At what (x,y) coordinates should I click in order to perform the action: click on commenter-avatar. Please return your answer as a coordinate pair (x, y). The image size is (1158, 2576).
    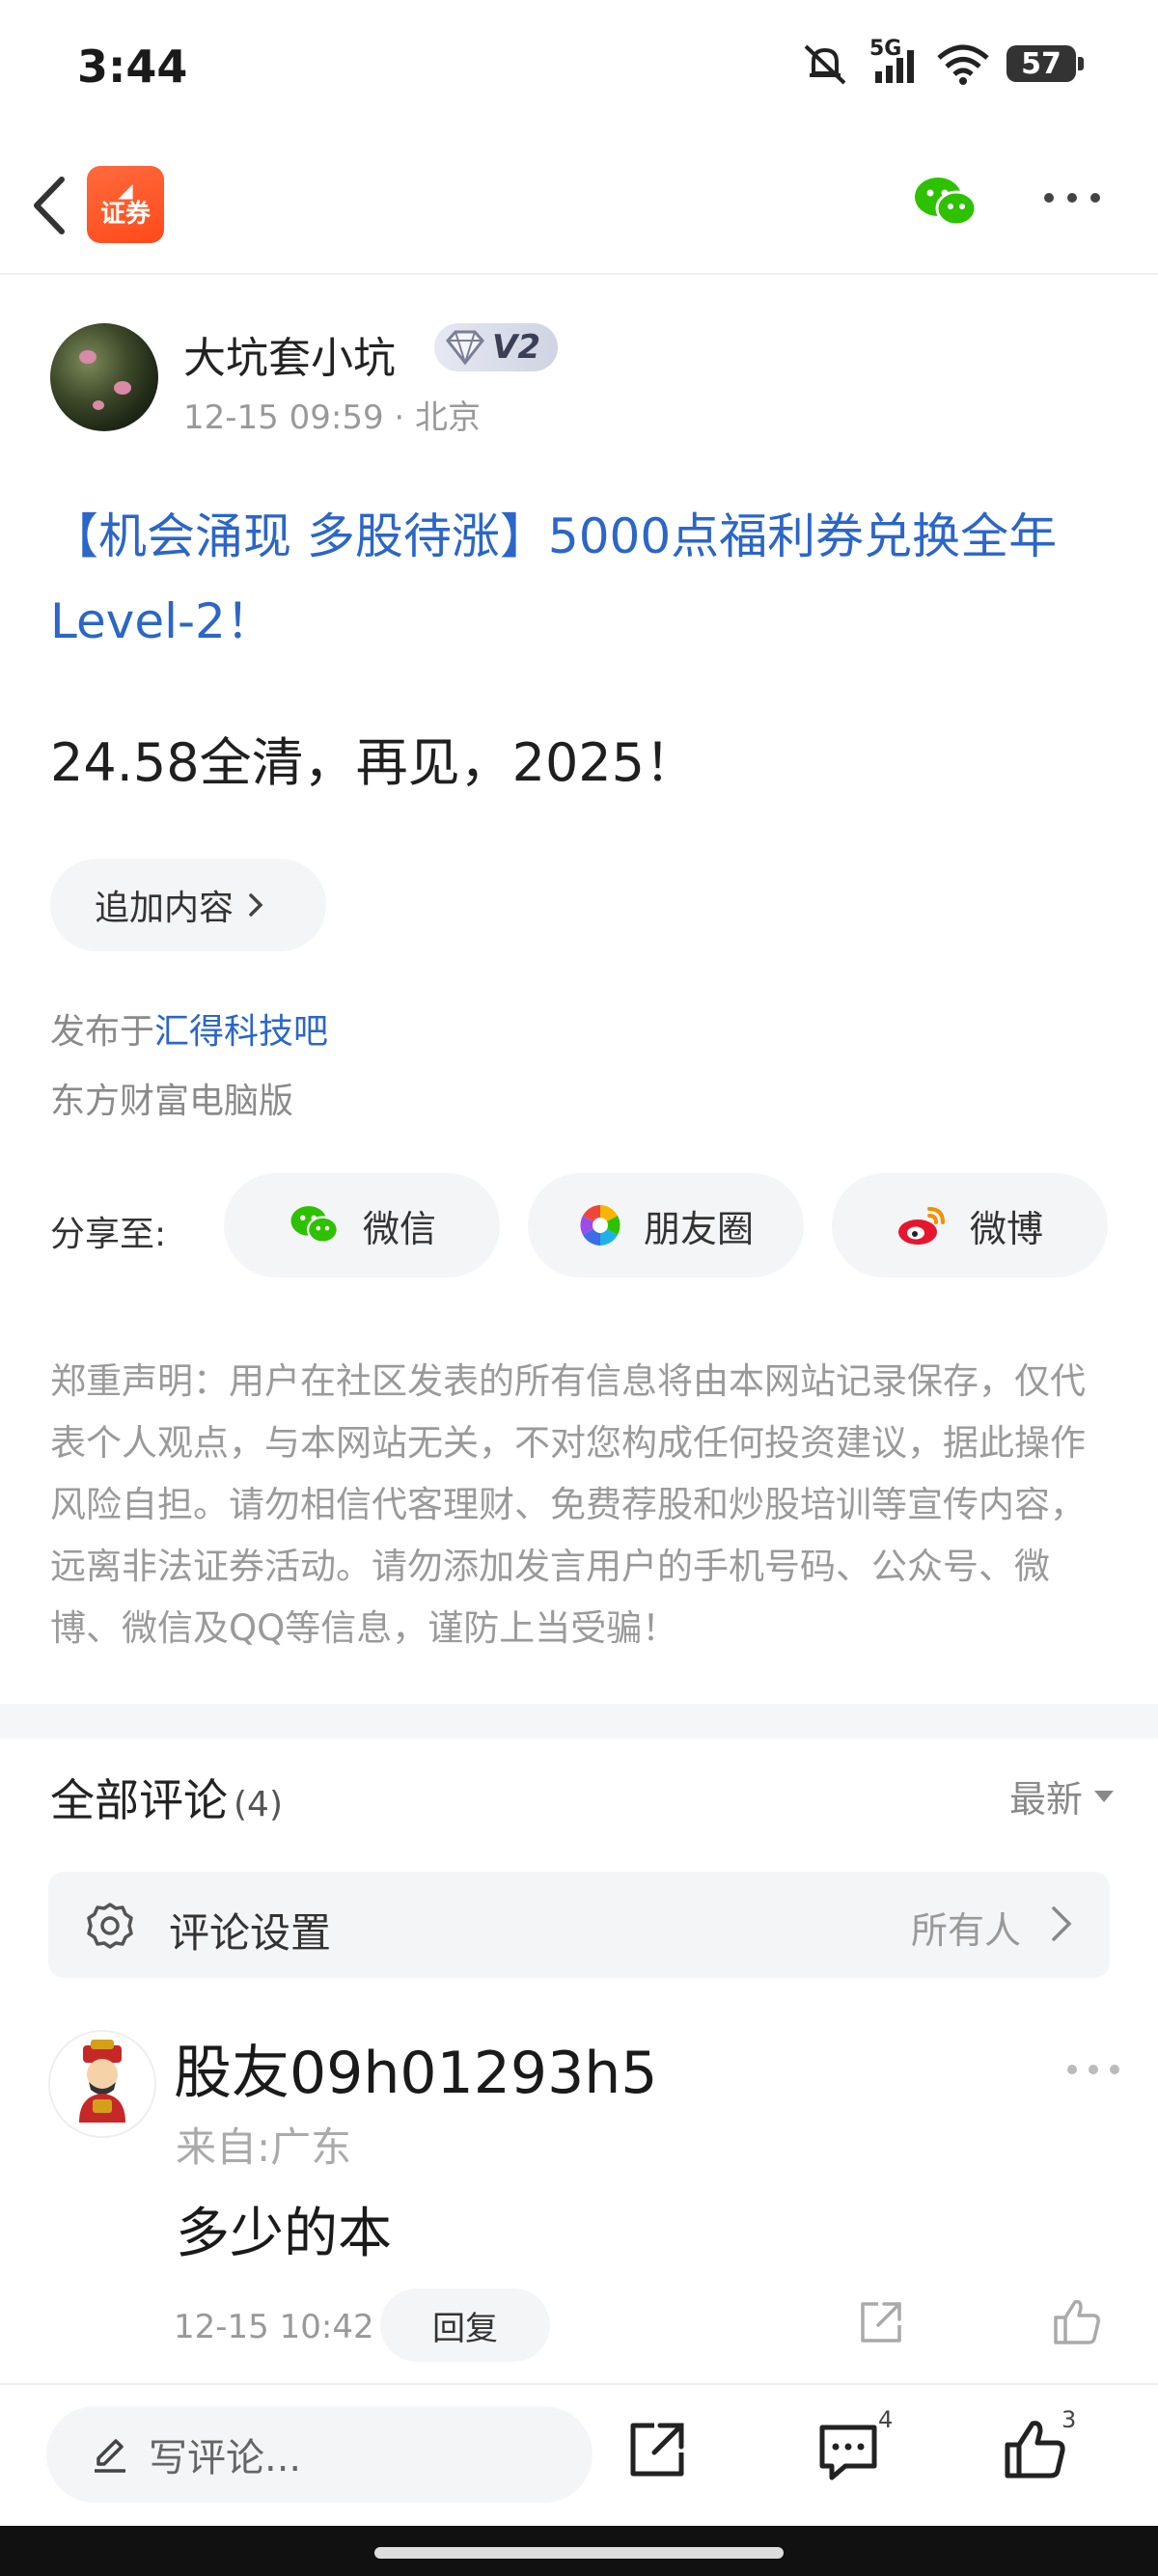
    Looking at the image, I should click on (102, 2084).